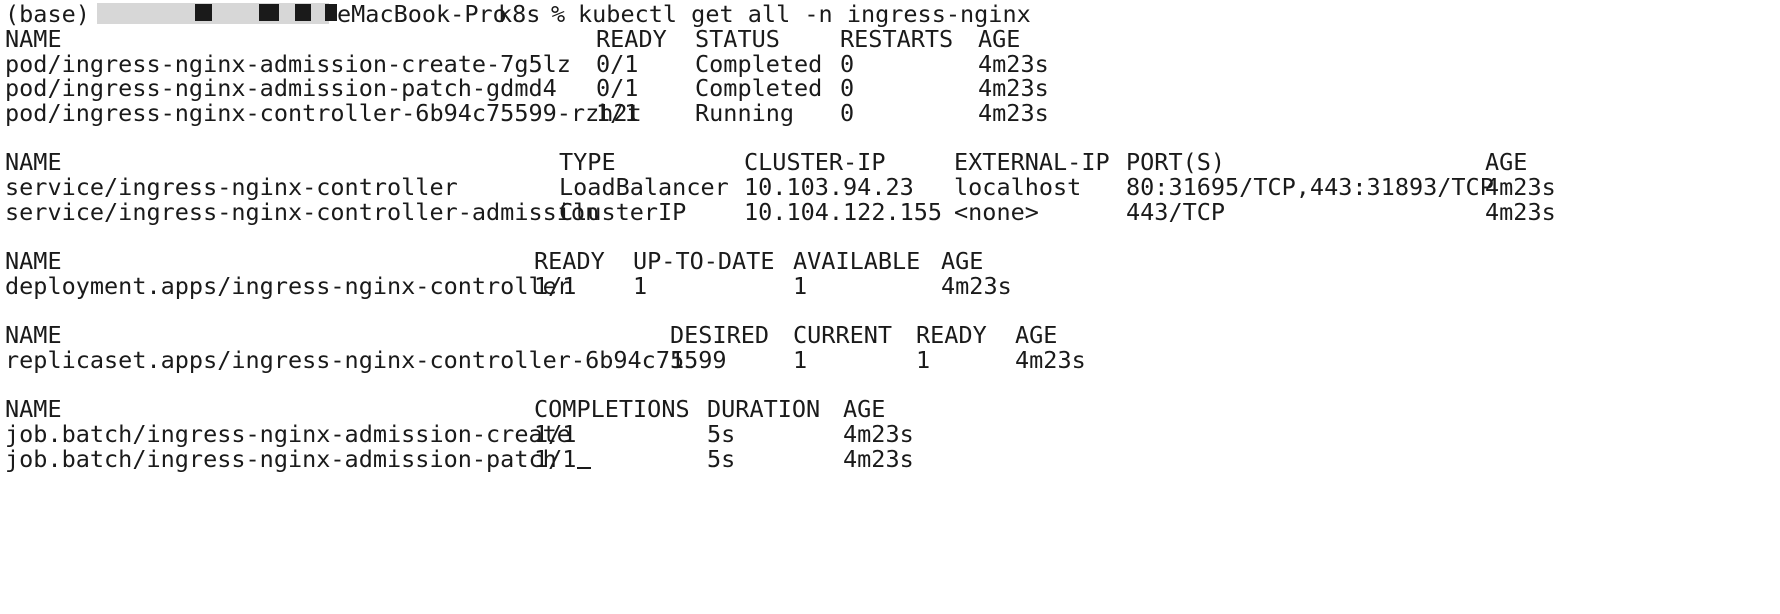 This screenshot has height=614, width=1780. I want to click on column-header: STATUS, so click(737, 39).